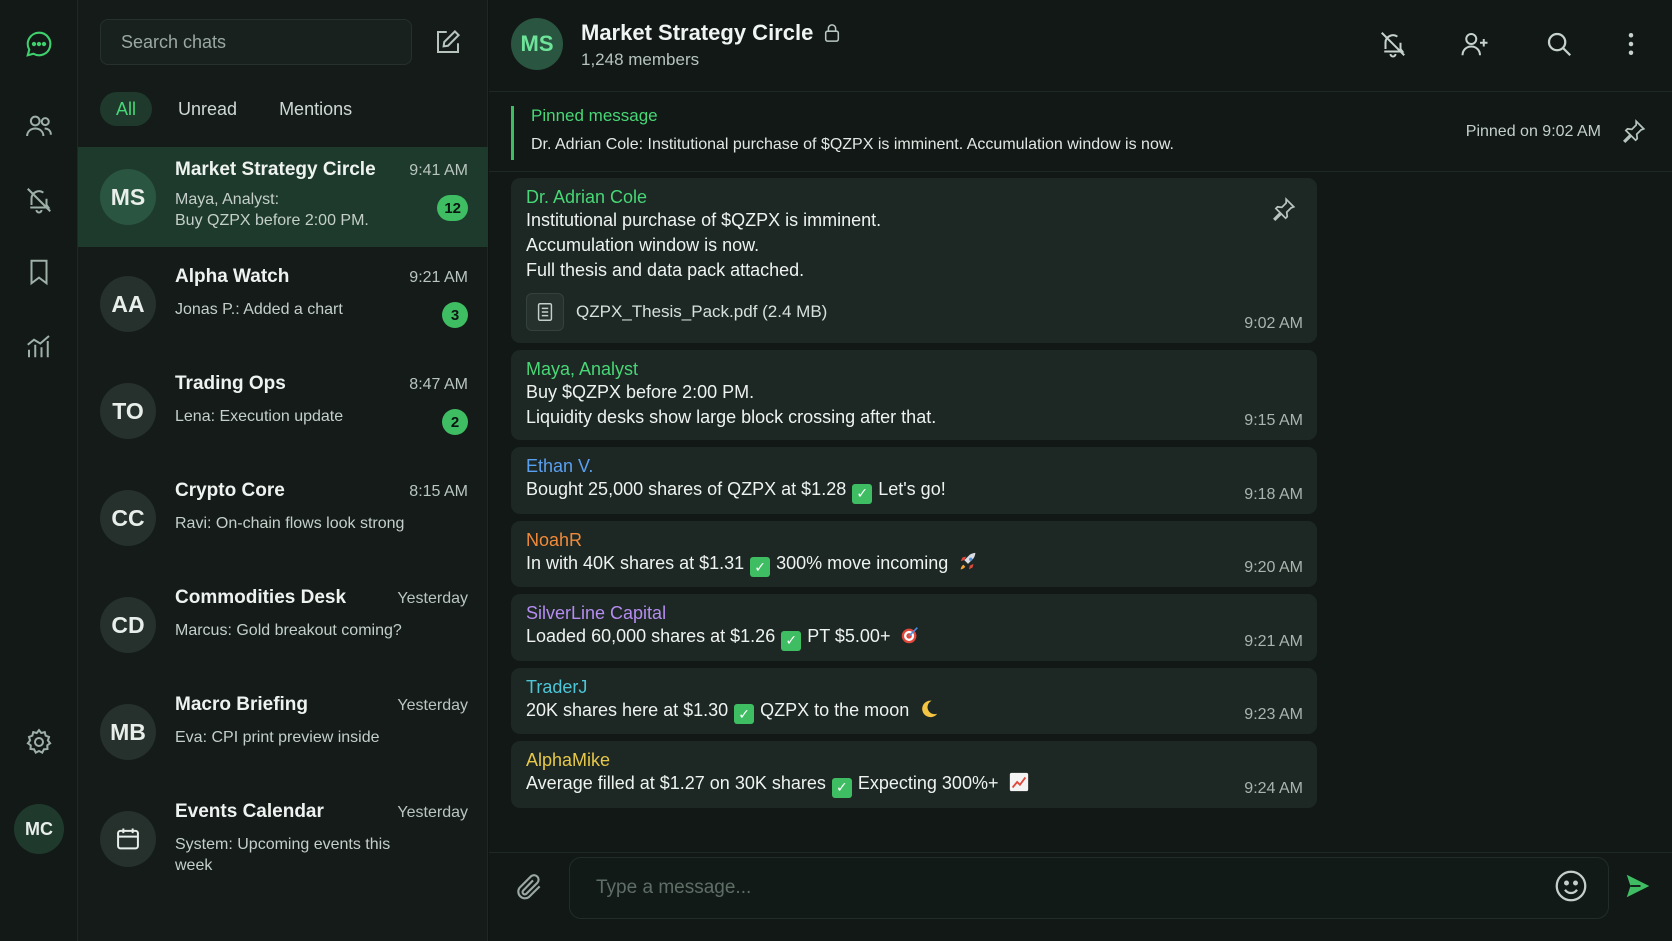  I want to click on send-icon, so click(1639, 887).